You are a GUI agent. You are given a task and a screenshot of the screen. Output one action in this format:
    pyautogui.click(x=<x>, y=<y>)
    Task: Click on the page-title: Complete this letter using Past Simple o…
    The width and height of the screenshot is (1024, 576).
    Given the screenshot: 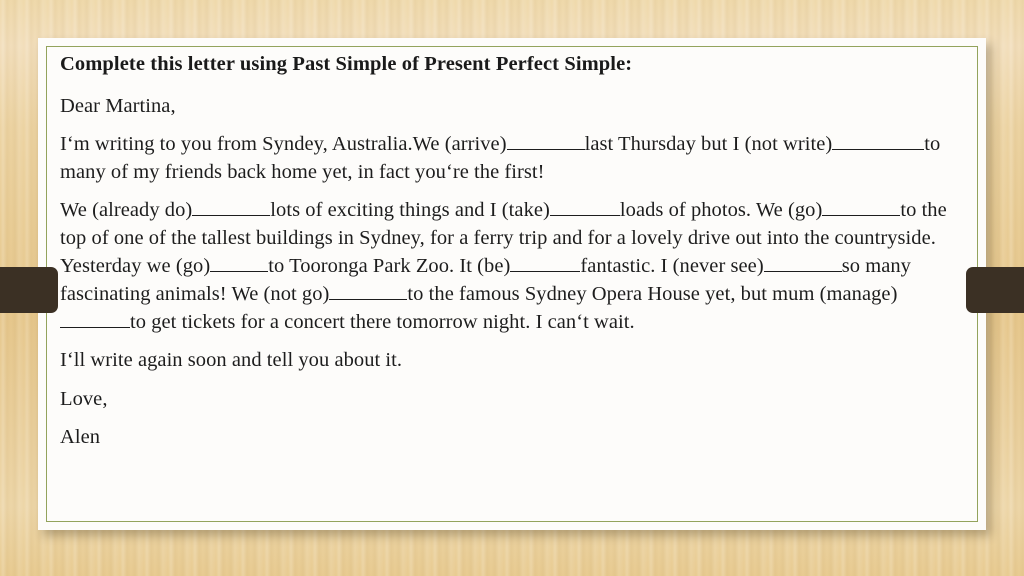 What is the action you would take?
    pyautogui.click(x=346, y=64)
    